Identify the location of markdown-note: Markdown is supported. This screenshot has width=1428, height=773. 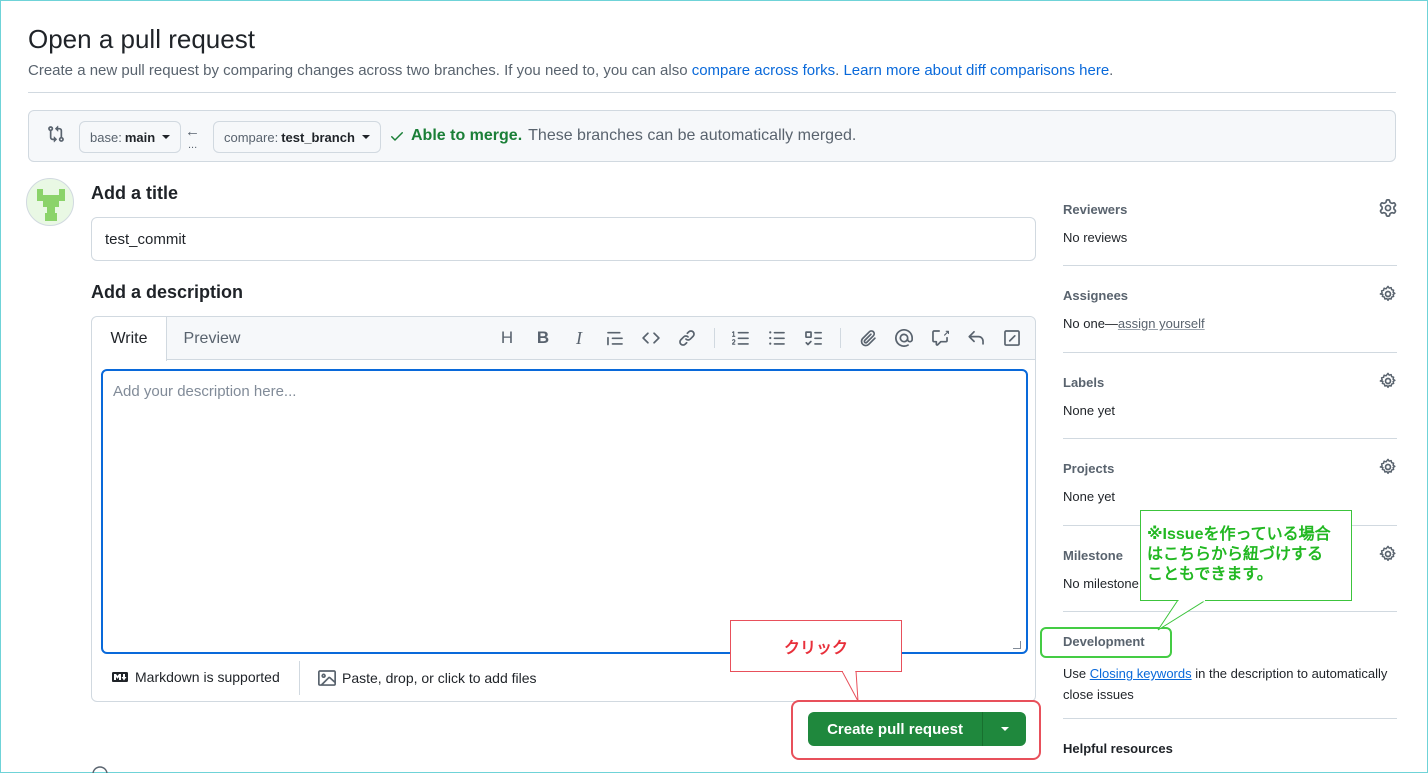
(195, 677).